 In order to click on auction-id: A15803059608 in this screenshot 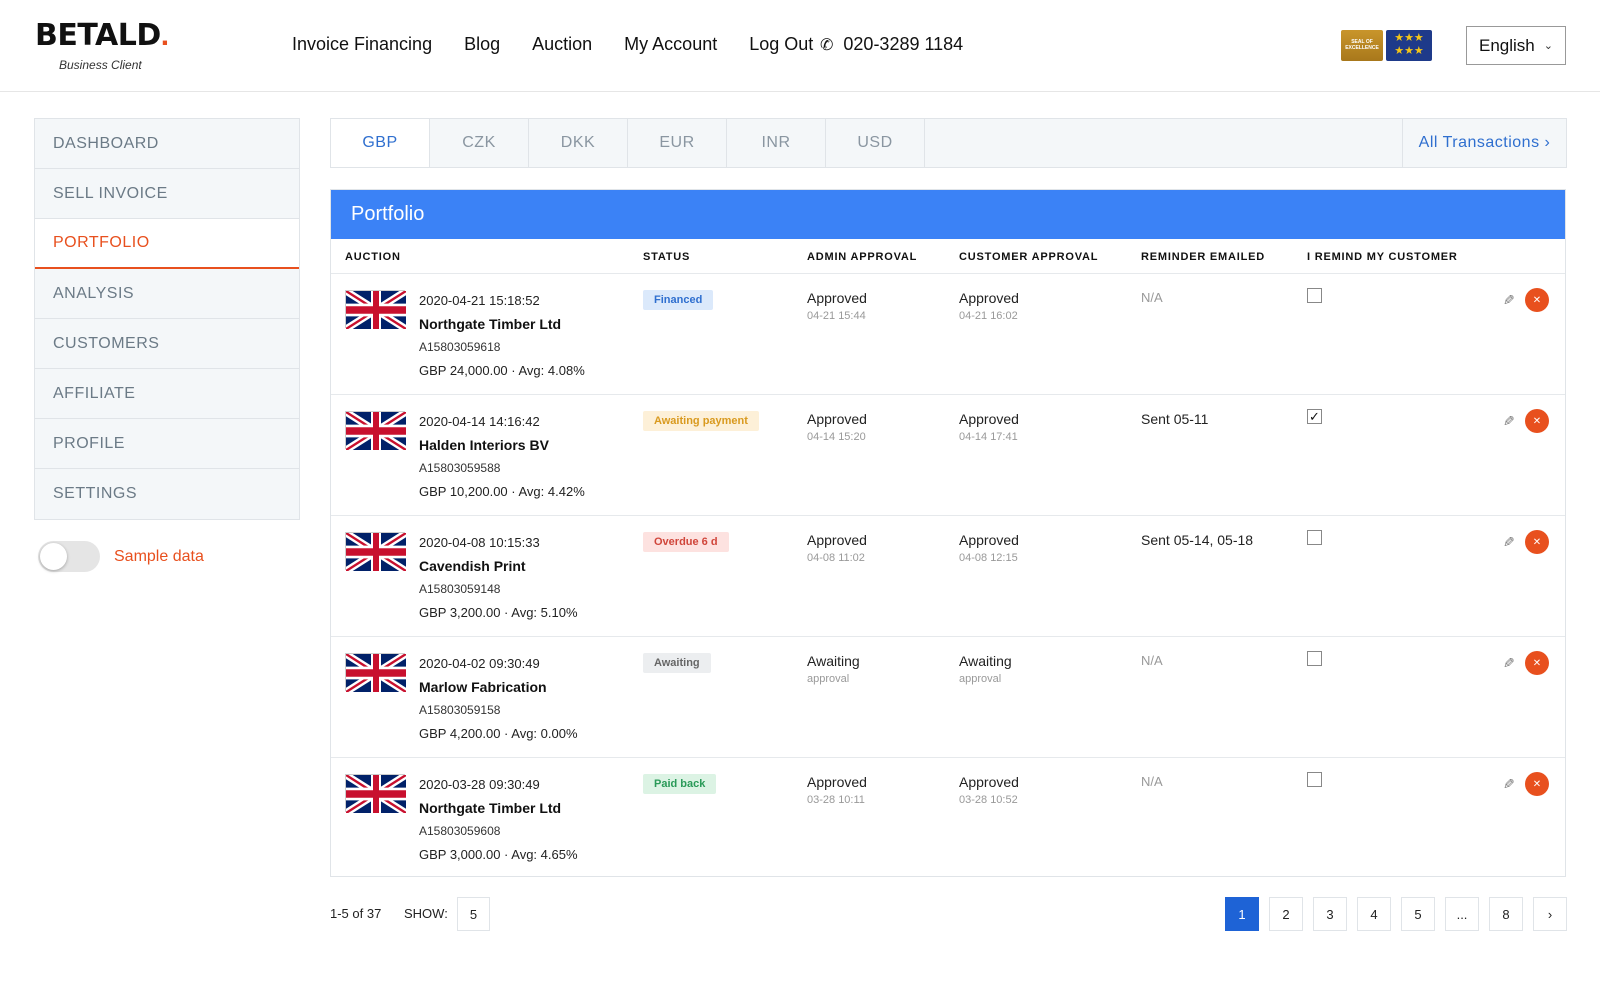, I will do `click(460, 831)`.